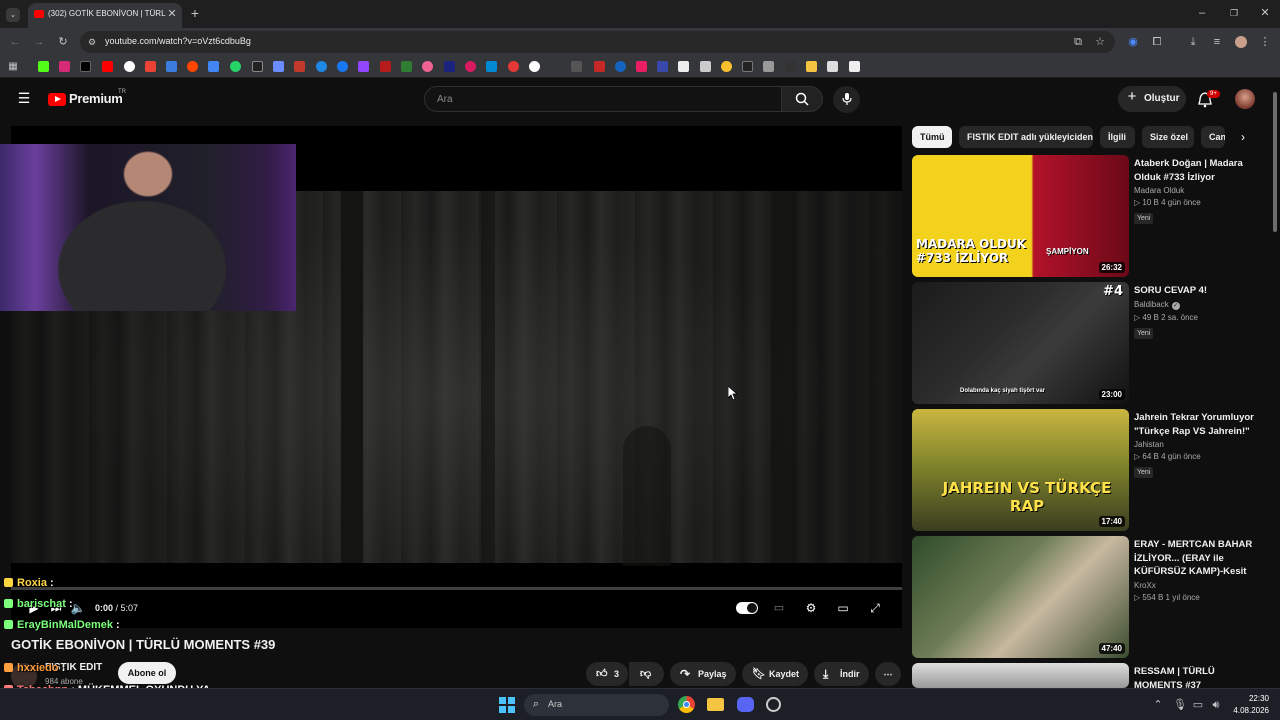  What do you see at coordinates (1117, 137) in the screenshot?
I see `filter-chip: İlgili` at bounding box center [1117, 137].